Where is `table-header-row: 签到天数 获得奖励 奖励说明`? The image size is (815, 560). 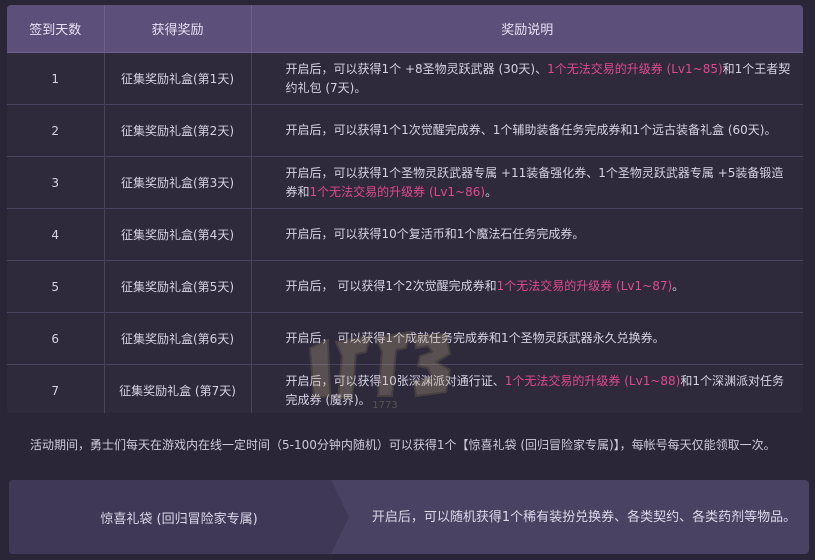 table-header-row: 签到天数 获得奖励 奖励说明 is located at coordinates (405, 29).